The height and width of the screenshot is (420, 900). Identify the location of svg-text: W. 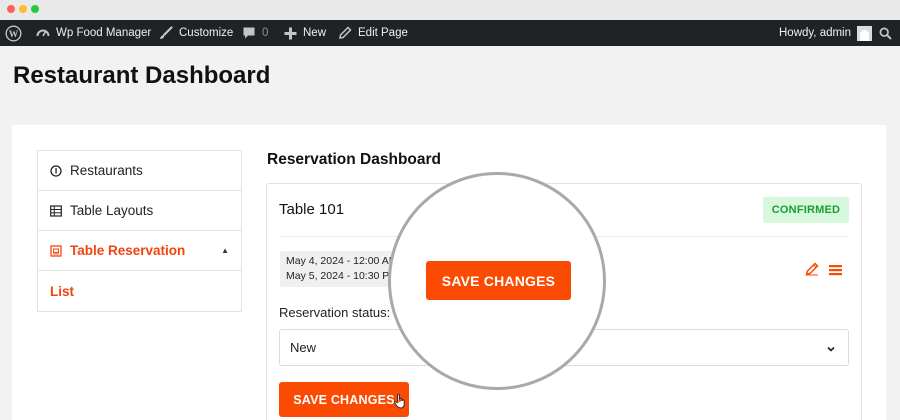
(14, 35).